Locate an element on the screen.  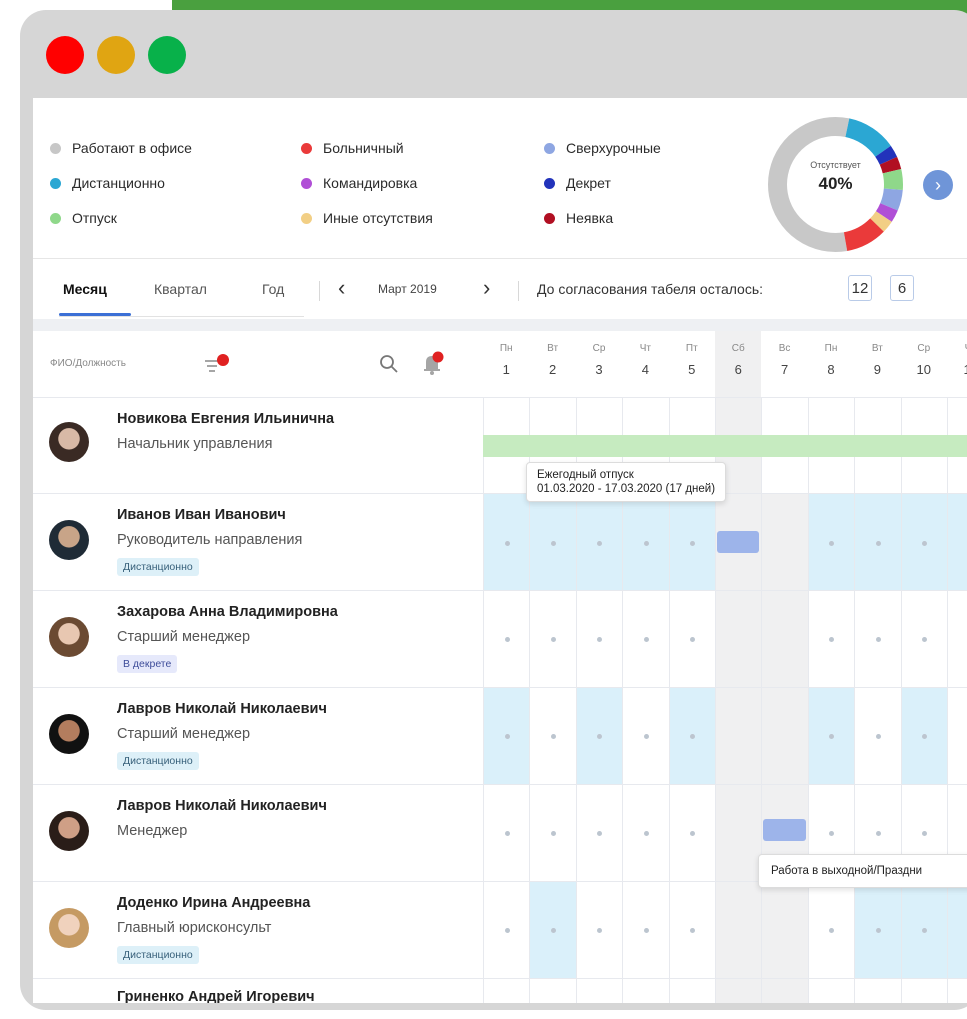
tab-quarter: Квартал is located at coordinates (180, 289).